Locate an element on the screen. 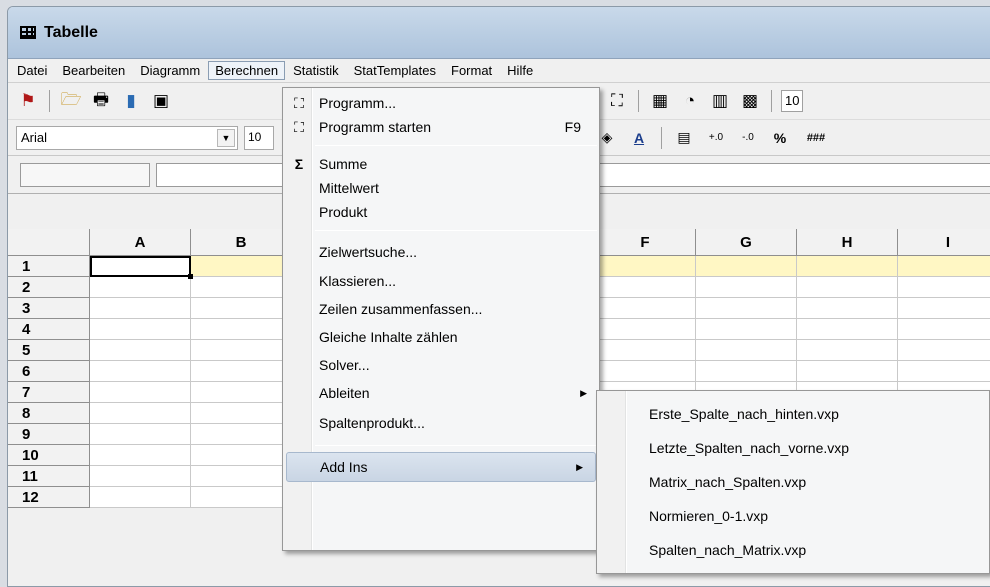 The height and width of the screenshot is (587, 990). row-header: 1 is located at coordinates (49, 266).